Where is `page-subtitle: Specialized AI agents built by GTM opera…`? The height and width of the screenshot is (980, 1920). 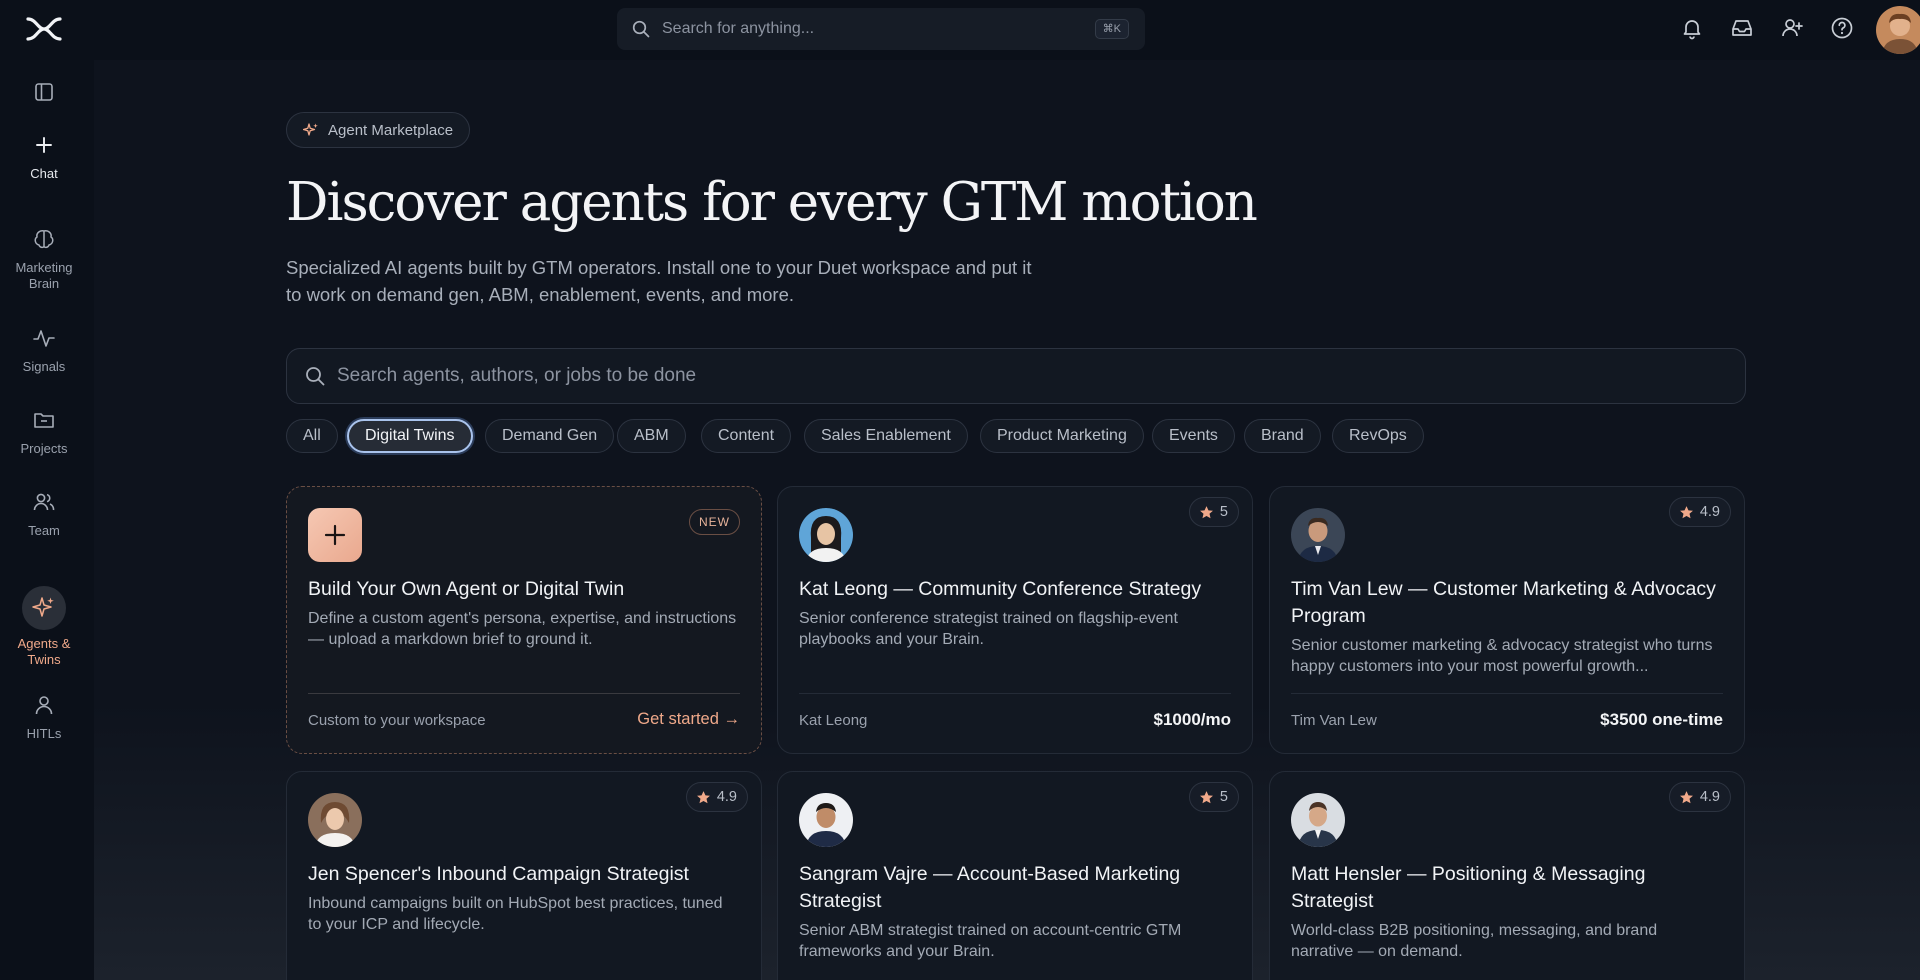
page-subtitle: Specialized AI agents built by GTM opera… is located at coordinates (659, 281).